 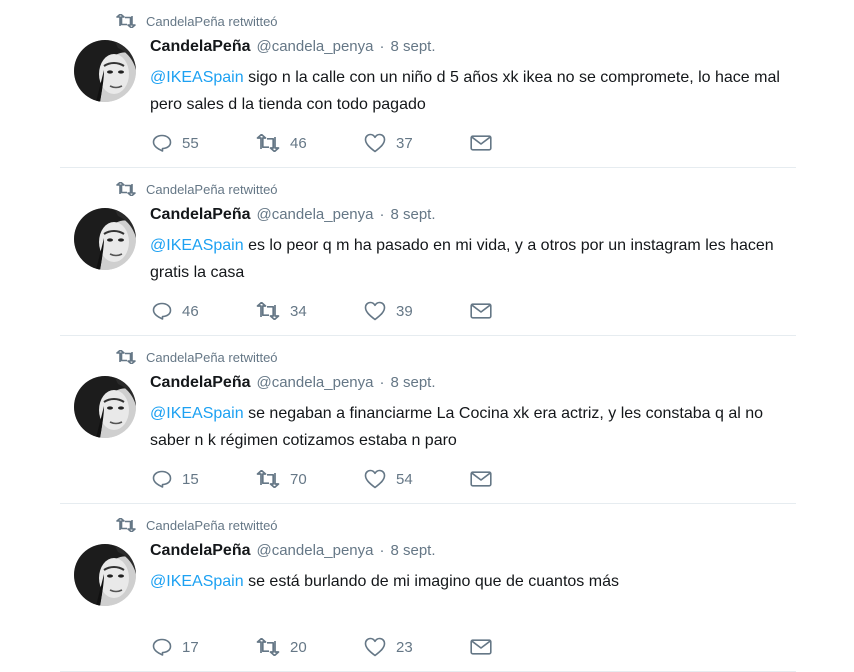 I want to click on reply-count: 46, so click(x=190, y=311).